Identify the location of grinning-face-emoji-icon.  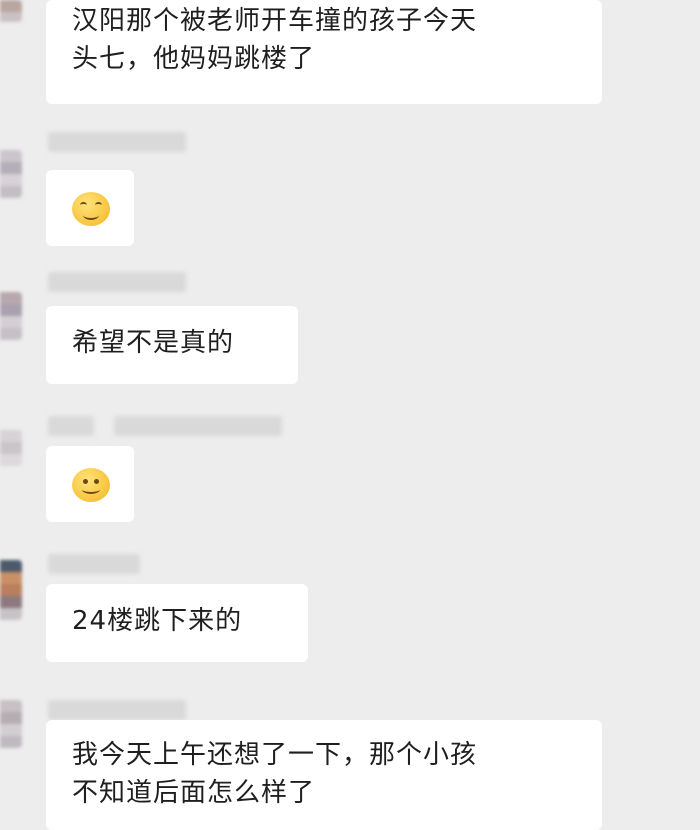
(91, 209).